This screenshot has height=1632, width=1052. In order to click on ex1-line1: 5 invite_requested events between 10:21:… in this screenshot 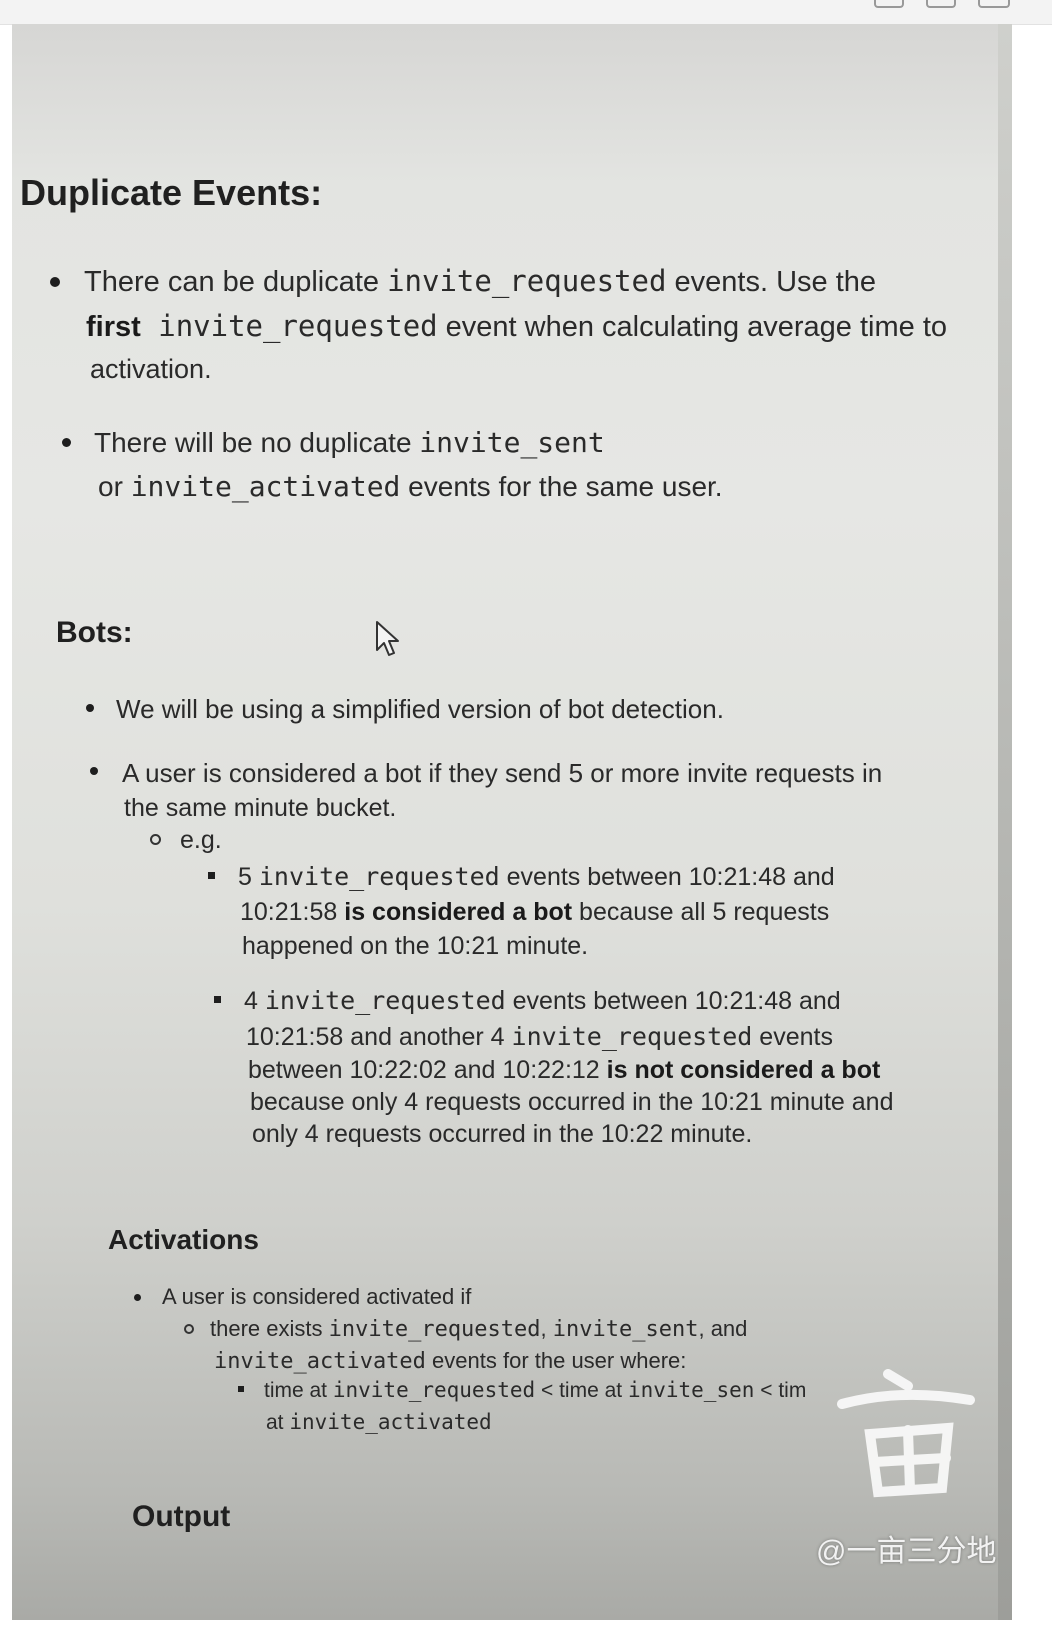, I will do `click(536, 876)`.